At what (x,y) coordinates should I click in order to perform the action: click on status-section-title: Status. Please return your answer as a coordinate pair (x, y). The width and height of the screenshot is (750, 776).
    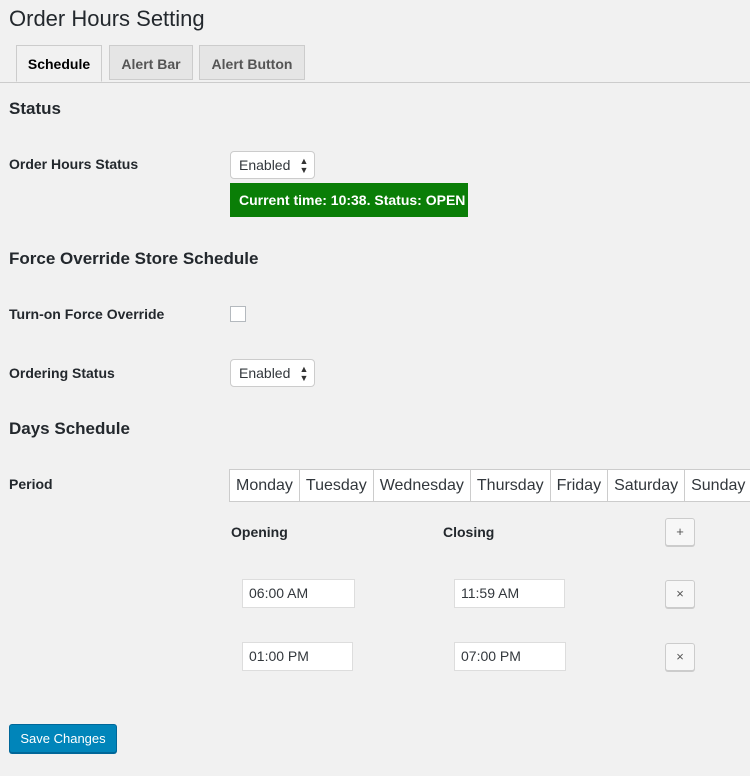
    Looking at the image, I should click on (35, 108).